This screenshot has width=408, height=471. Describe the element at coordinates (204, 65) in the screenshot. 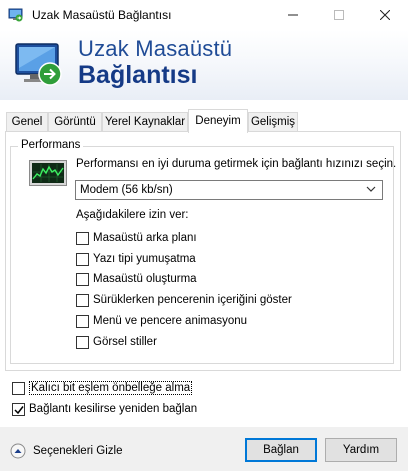

I see `banner: Uzak Masaüstü Bağlantısı` at that location.